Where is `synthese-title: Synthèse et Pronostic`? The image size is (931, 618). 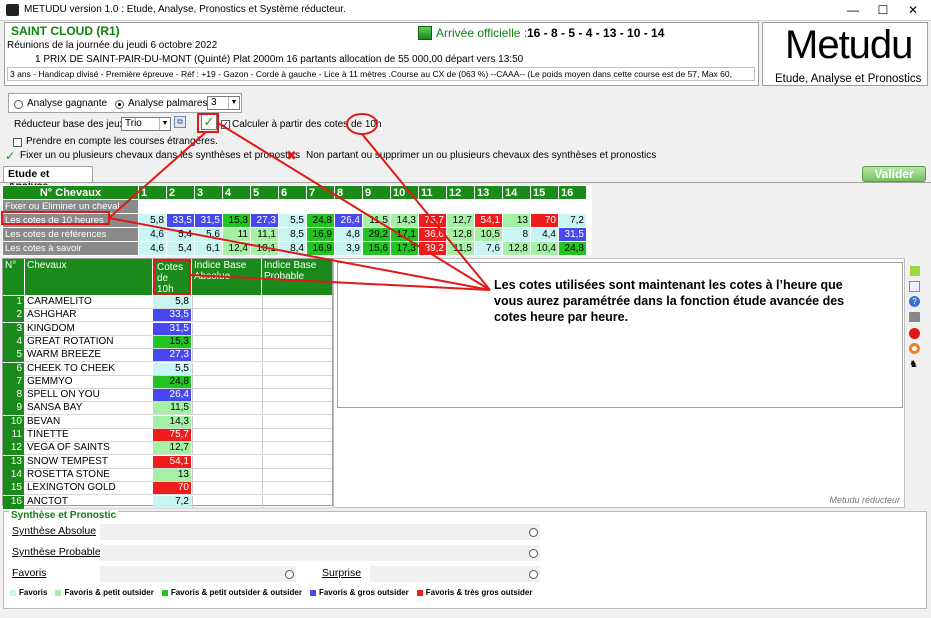
synthese-title: Synthèse et Pronostic is located at coordinates (64, 515).